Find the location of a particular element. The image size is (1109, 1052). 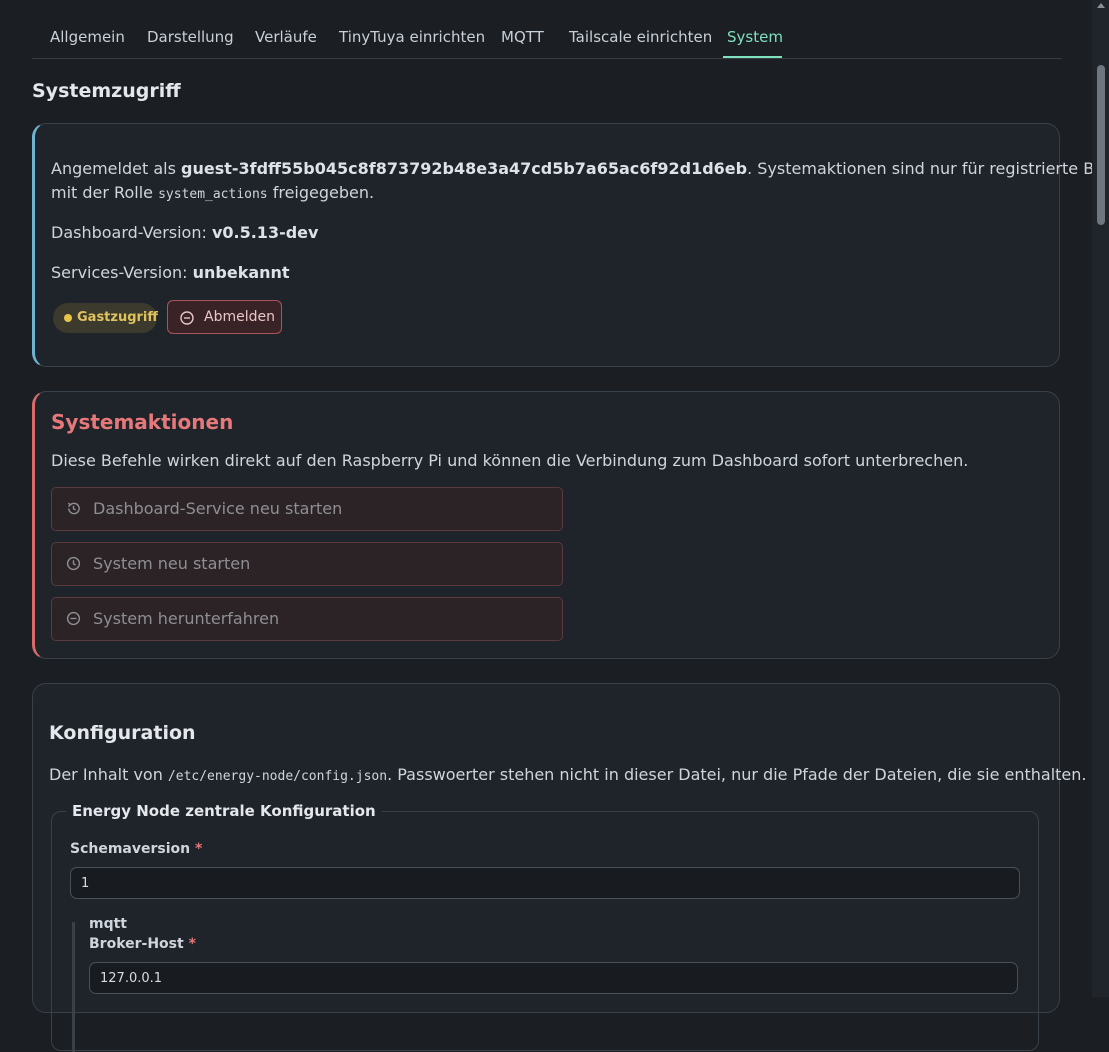

status-dot-icon is located at coordinates (68, 318).